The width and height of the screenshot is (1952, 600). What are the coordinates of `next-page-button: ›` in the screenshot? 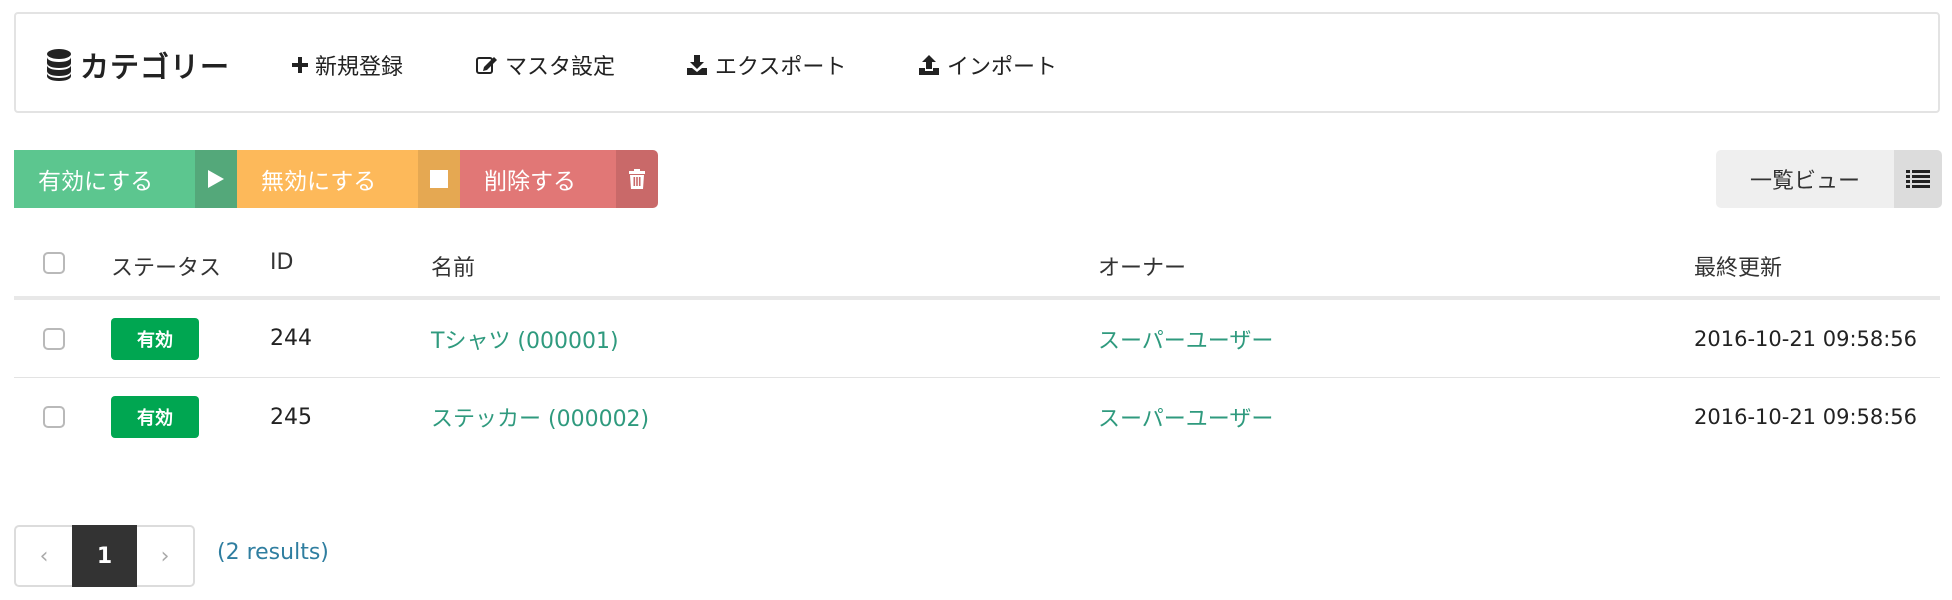 It's located at (166, 556).